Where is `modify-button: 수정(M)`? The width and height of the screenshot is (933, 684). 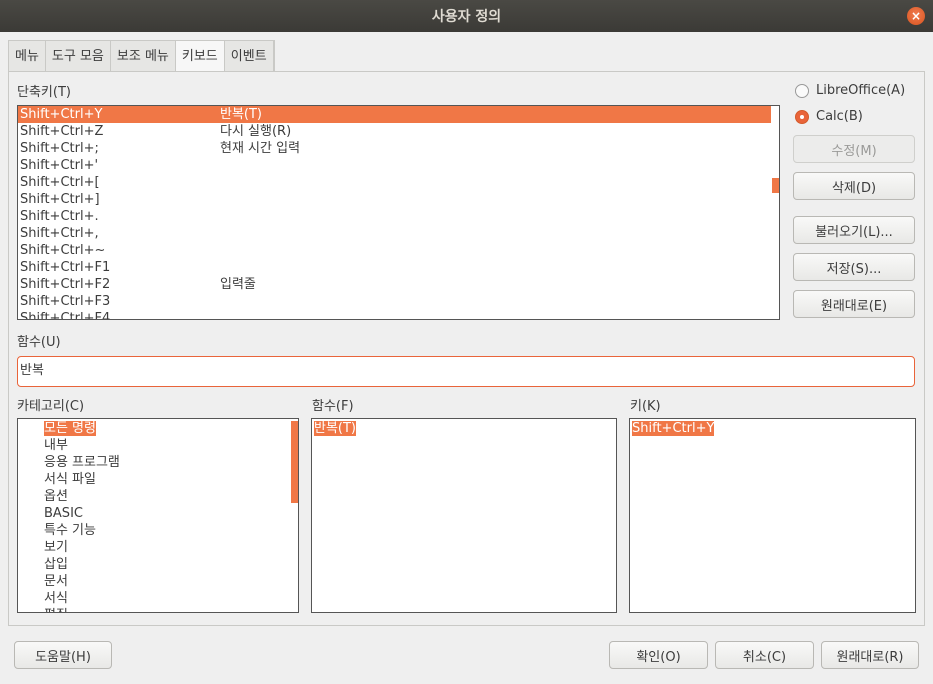 modify-button: 수정(M) is located at coordinates (854, 149).